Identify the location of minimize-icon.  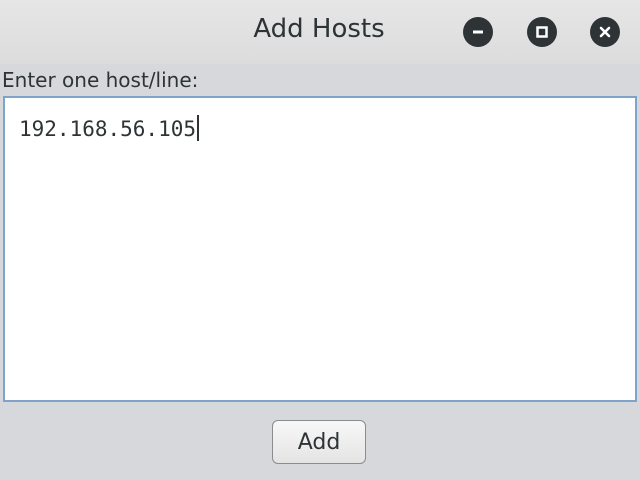
(478, 32).